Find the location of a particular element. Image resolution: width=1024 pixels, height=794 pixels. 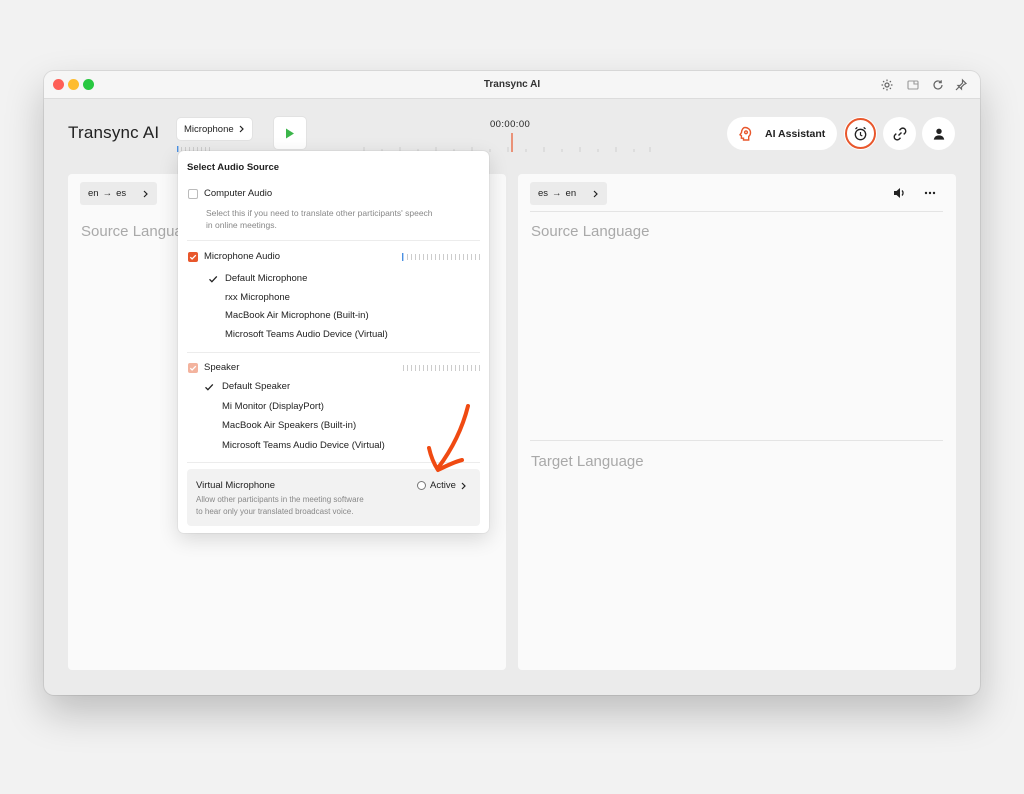

active-label: Active is located at coordinates (443, 485).